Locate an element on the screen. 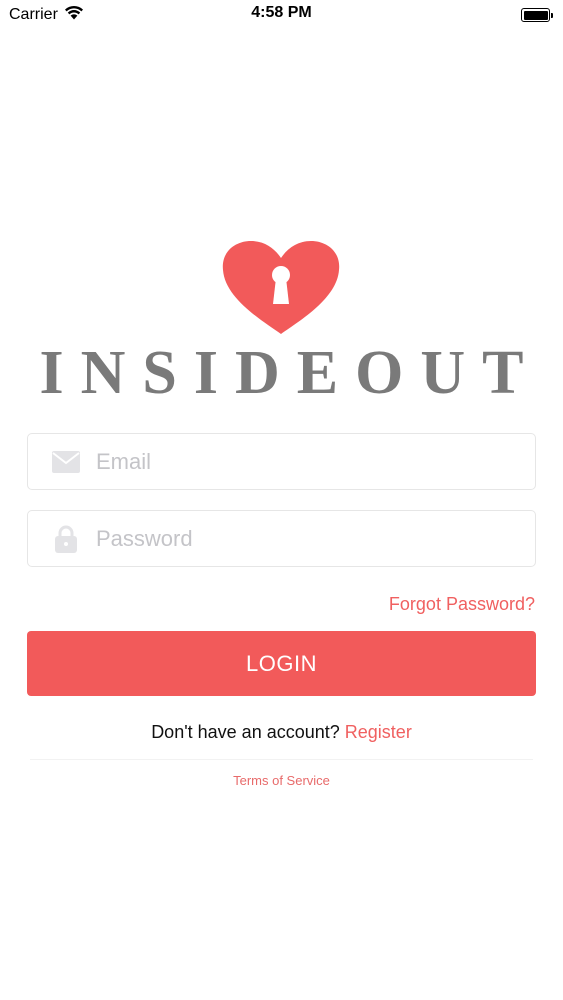  carrier-label: Carrier is located at coordinates (33, 14).